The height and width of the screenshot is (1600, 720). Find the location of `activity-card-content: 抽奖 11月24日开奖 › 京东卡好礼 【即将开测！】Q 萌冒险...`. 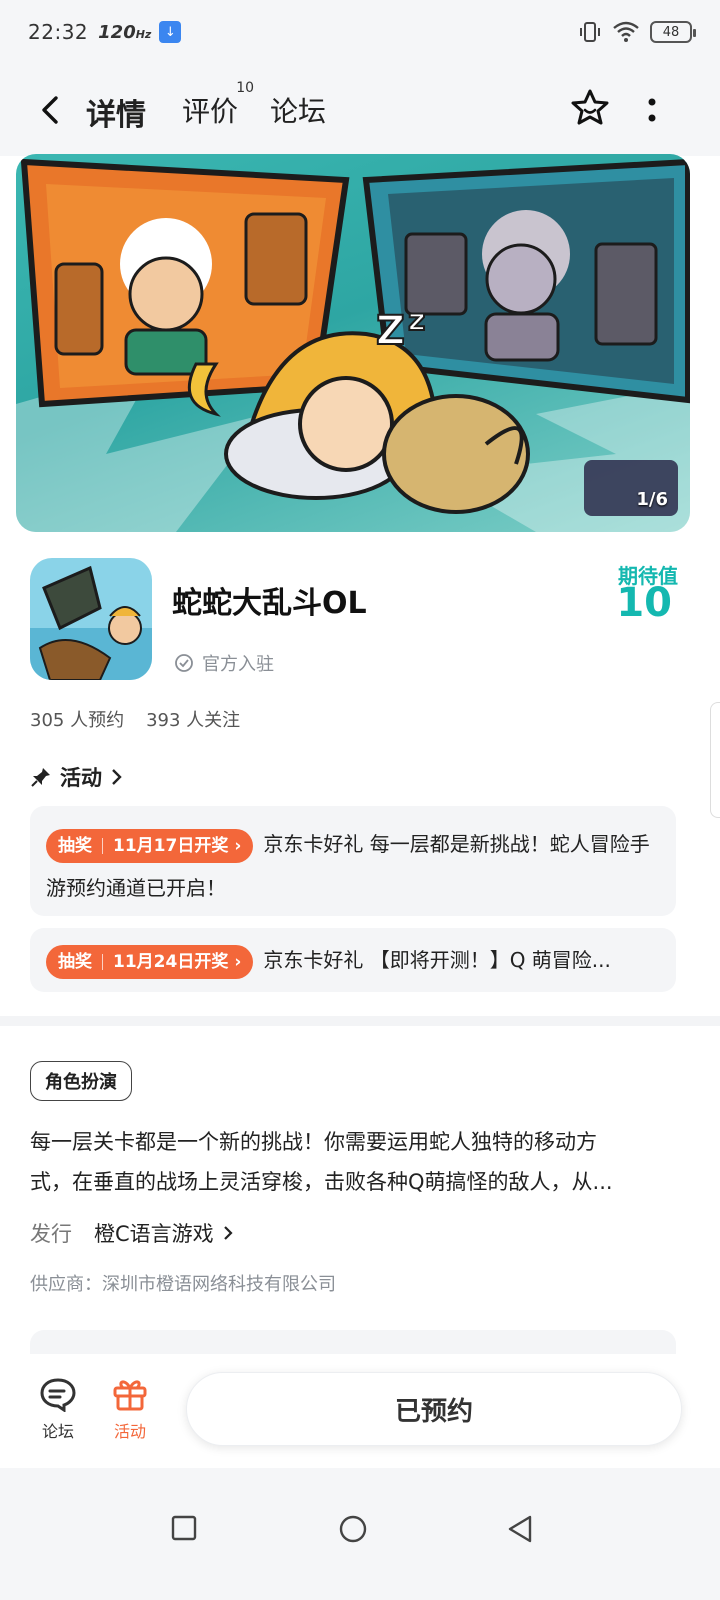

activity-card-content: 抽奖 11月24日开奖 › 京东卡好礼 【即将开测！】Q 萌冒险... is located at coordinates (353, 961).